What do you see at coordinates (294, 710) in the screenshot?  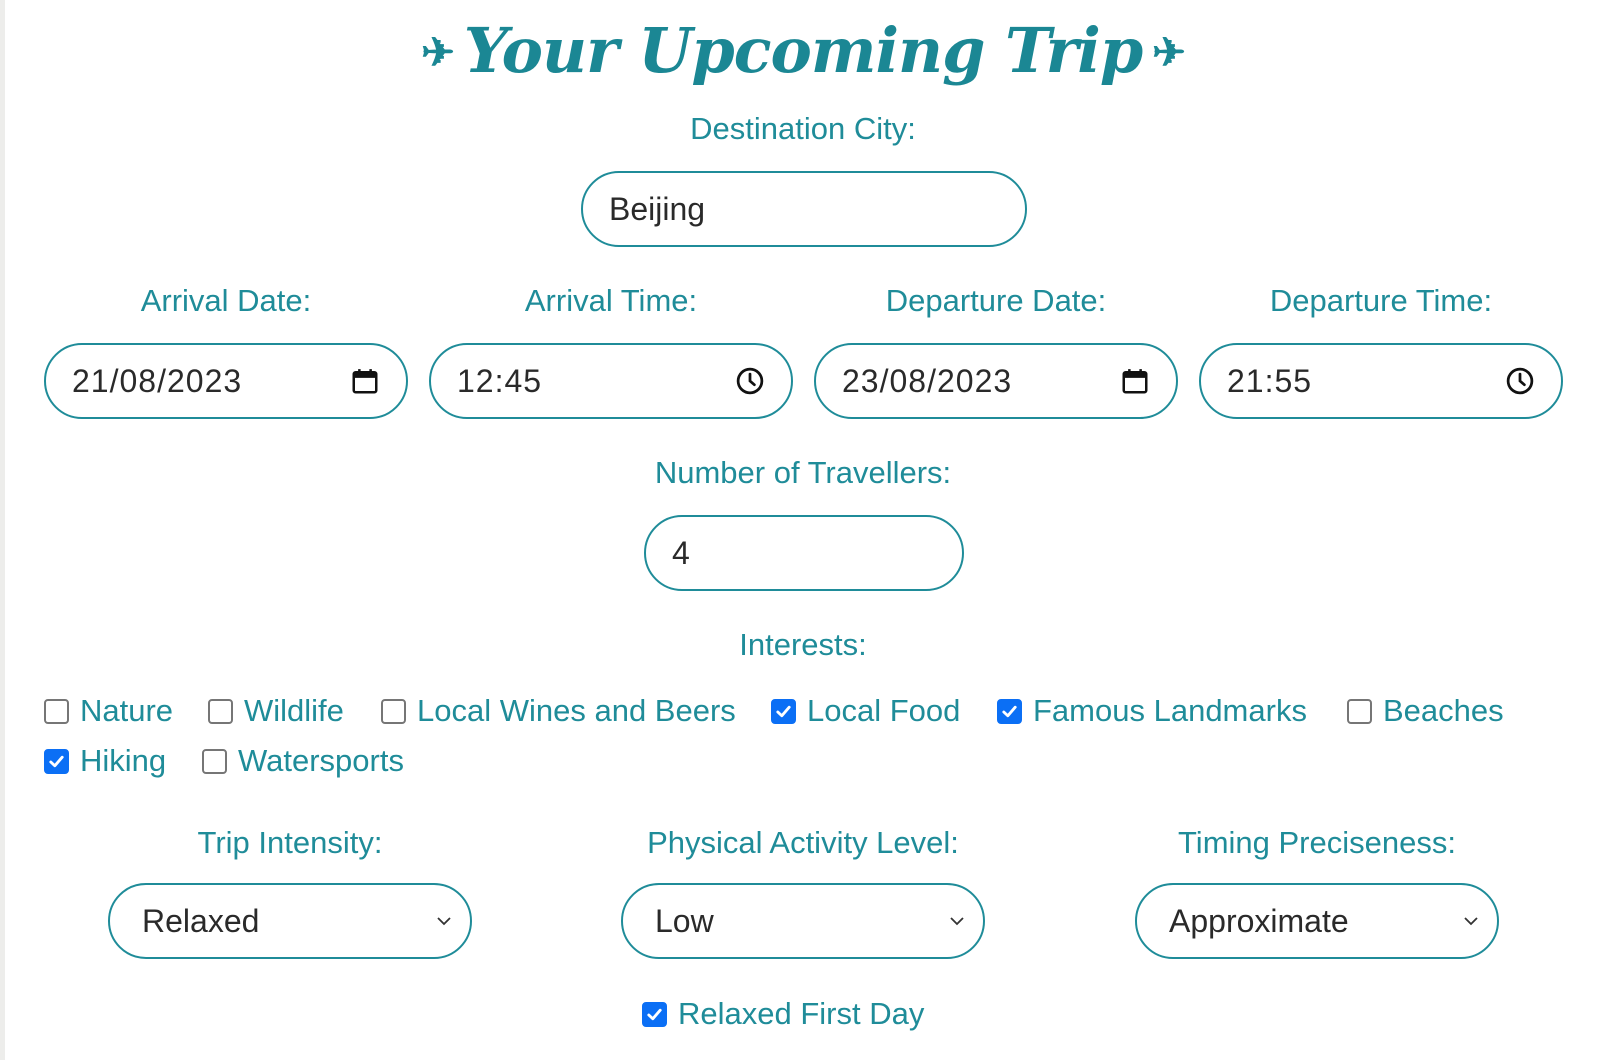 I see `interest-label: Wildlife` at bounding box center [294, 710].